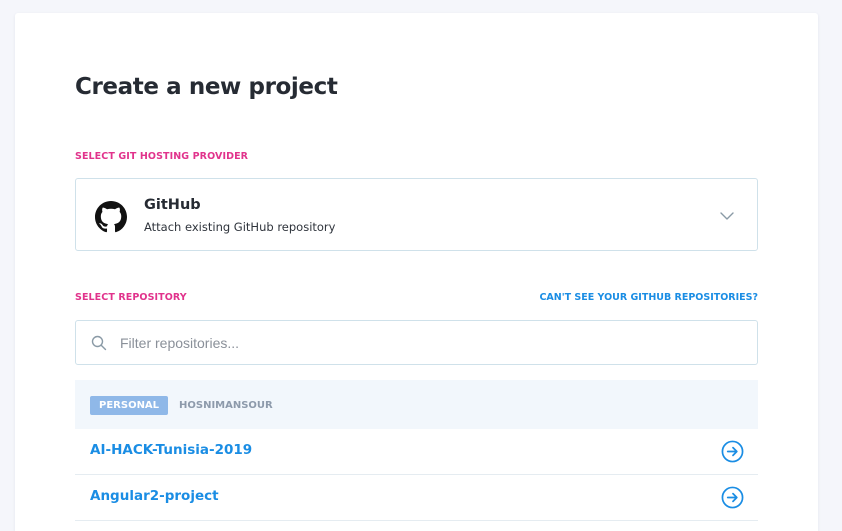 This screenshot has width=842, height=531. Describe the element at coordinates (131, 297) in the screenshot. I see `repository-section-label: SELECT REPOSITORY` at that location.